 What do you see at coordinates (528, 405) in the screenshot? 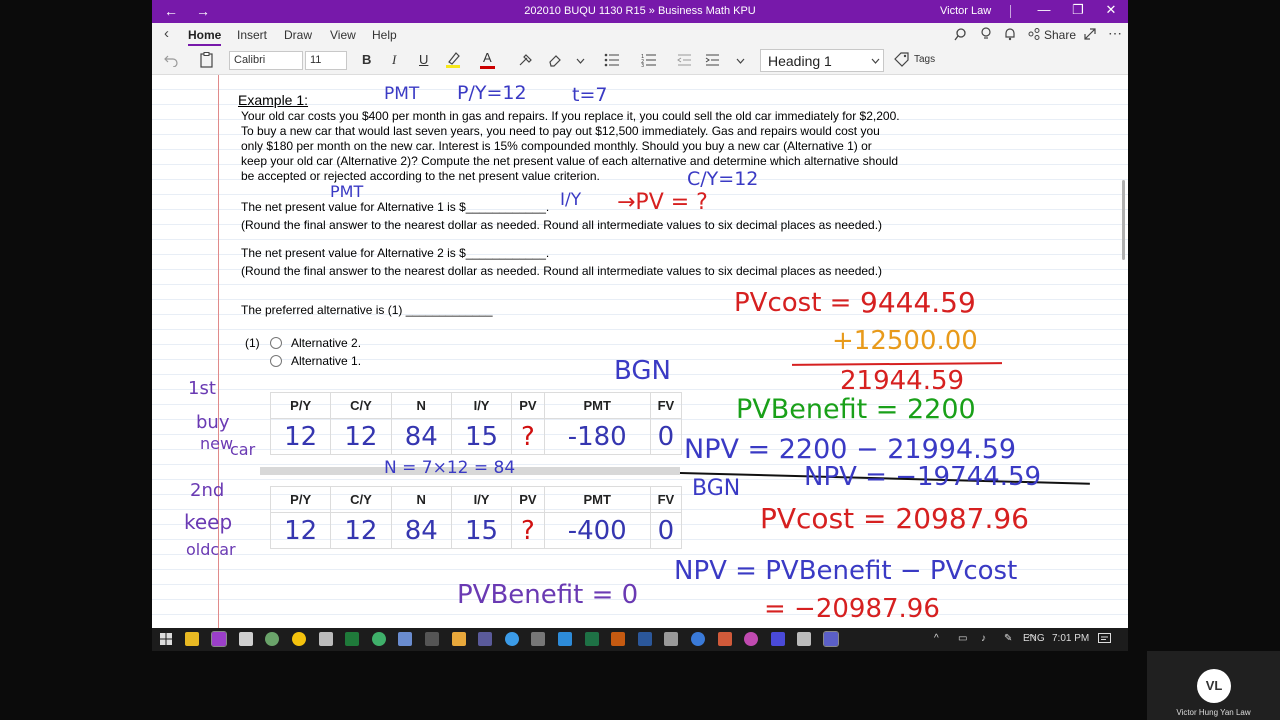
I see `header-pv: PV` at bounding box center [528, 405].